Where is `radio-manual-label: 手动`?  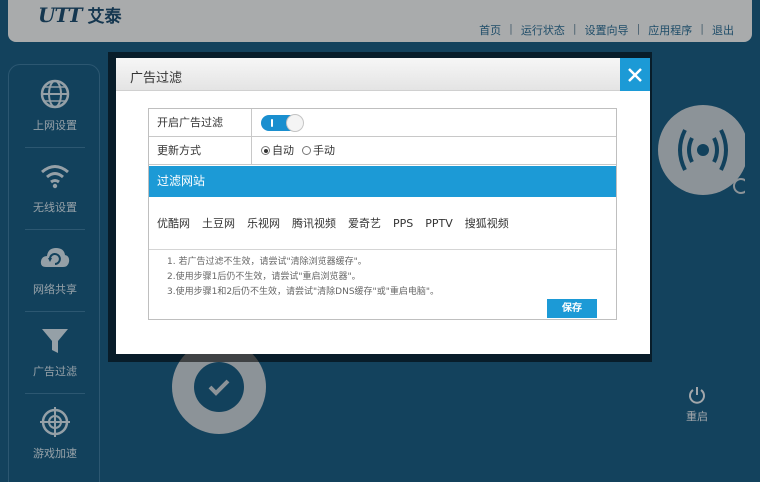 radio-manual-label: 手动 is located at coordinates (324, 150).